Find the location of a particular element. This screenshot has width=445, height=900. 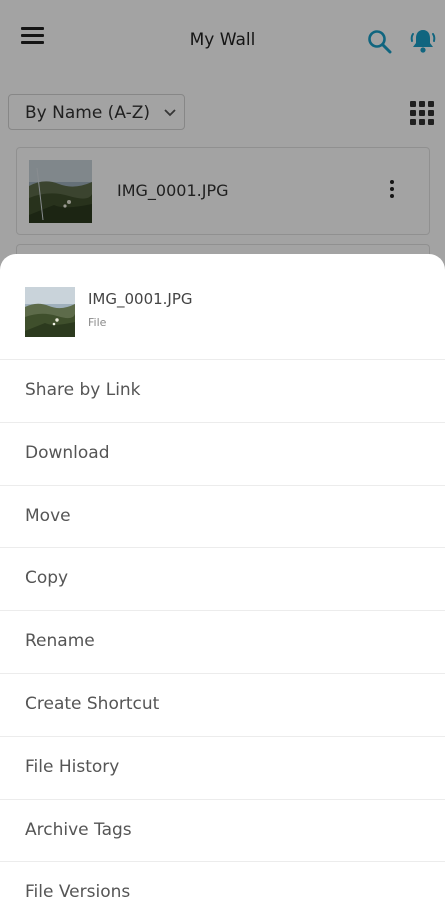

sheet-file-name: IMG_0001.JPG is located at coordinates (140, 299).